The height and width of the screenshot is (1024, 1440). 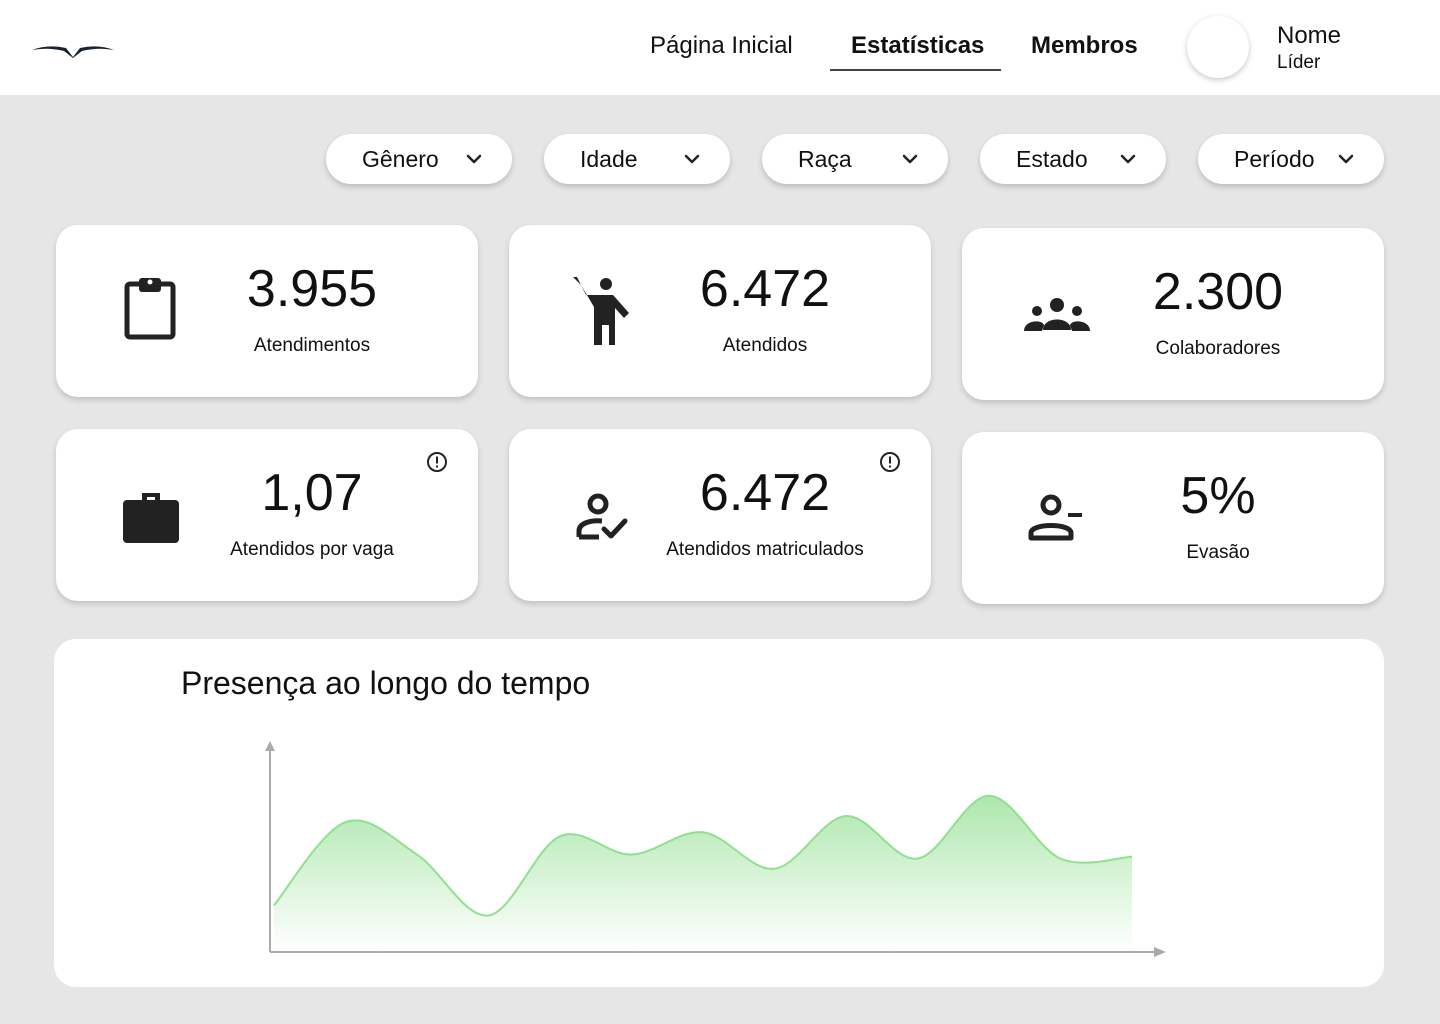 I want to click on nav-home: Página Inicial, so click(x=721, y=46).